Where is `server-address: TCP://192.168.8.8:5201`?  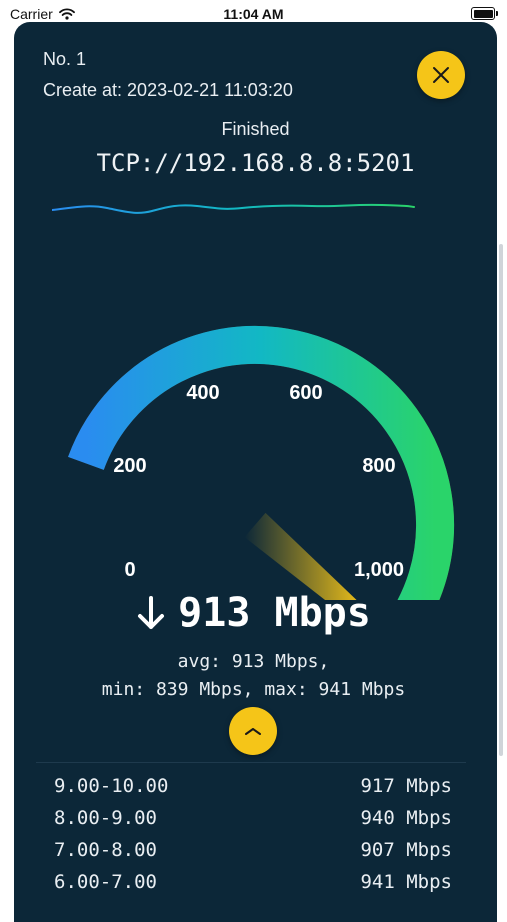
server-address: TCP://192.168.8.8:5201 is located at coordinates (255, 163).